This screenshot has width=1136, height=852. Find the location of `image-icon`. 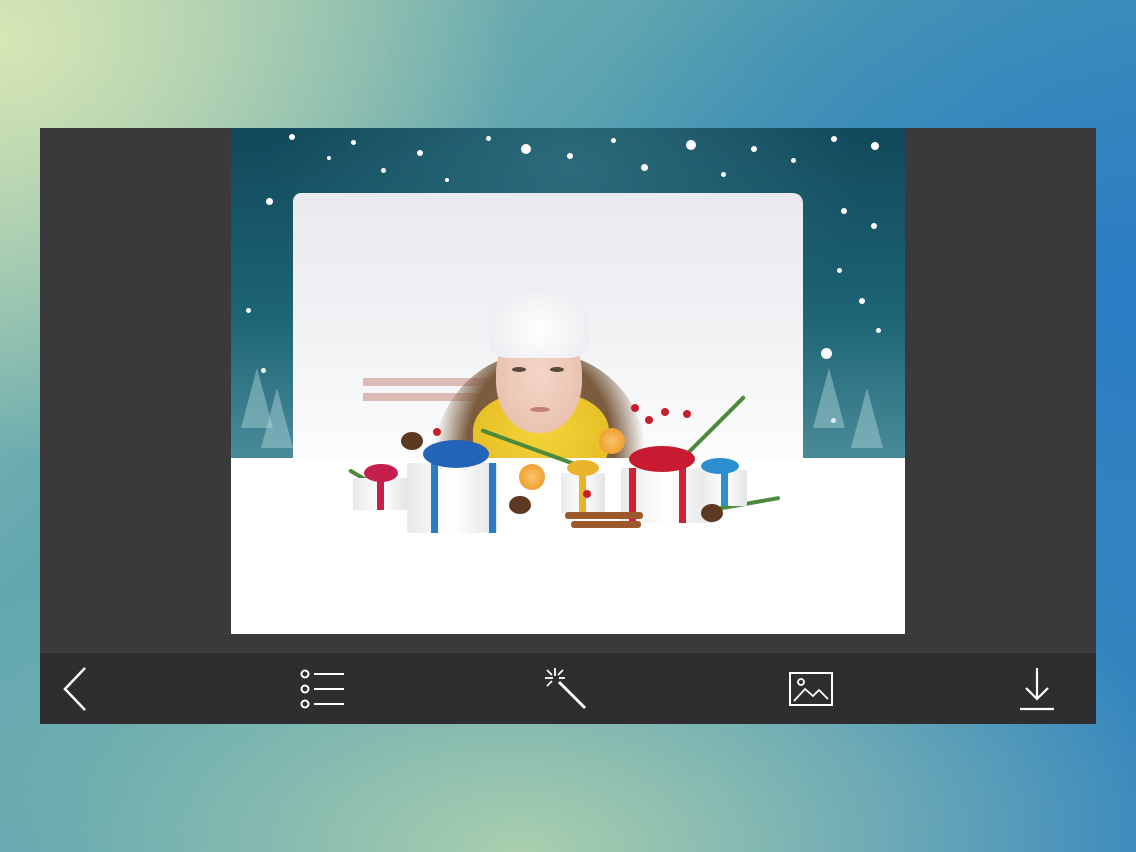

image-icon is located at coordinates (811, 689).